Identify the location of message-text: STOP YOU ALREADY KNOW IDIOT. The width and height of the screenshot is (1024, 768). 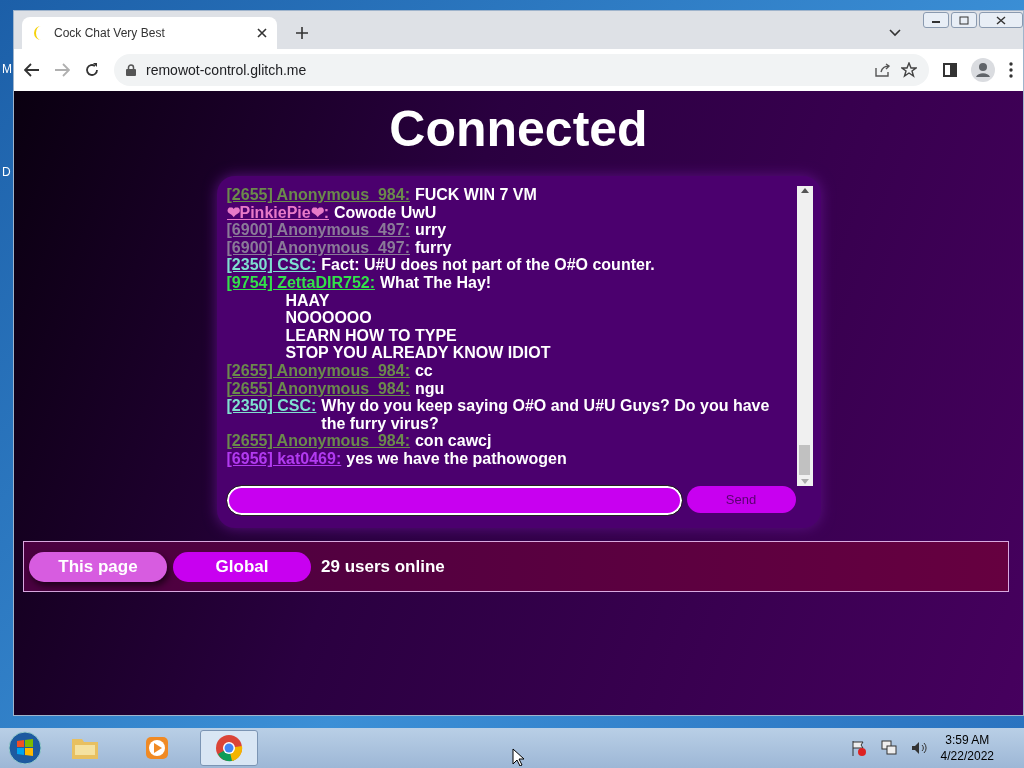
(418, 353).